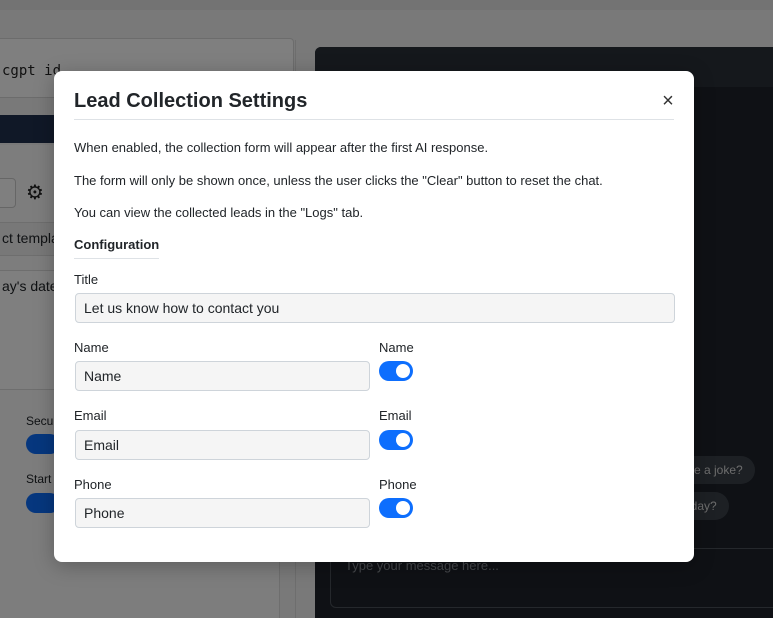 The height and width of the screenshot is (618, 773). I want to click on title-label: Title, so click(86, 279).